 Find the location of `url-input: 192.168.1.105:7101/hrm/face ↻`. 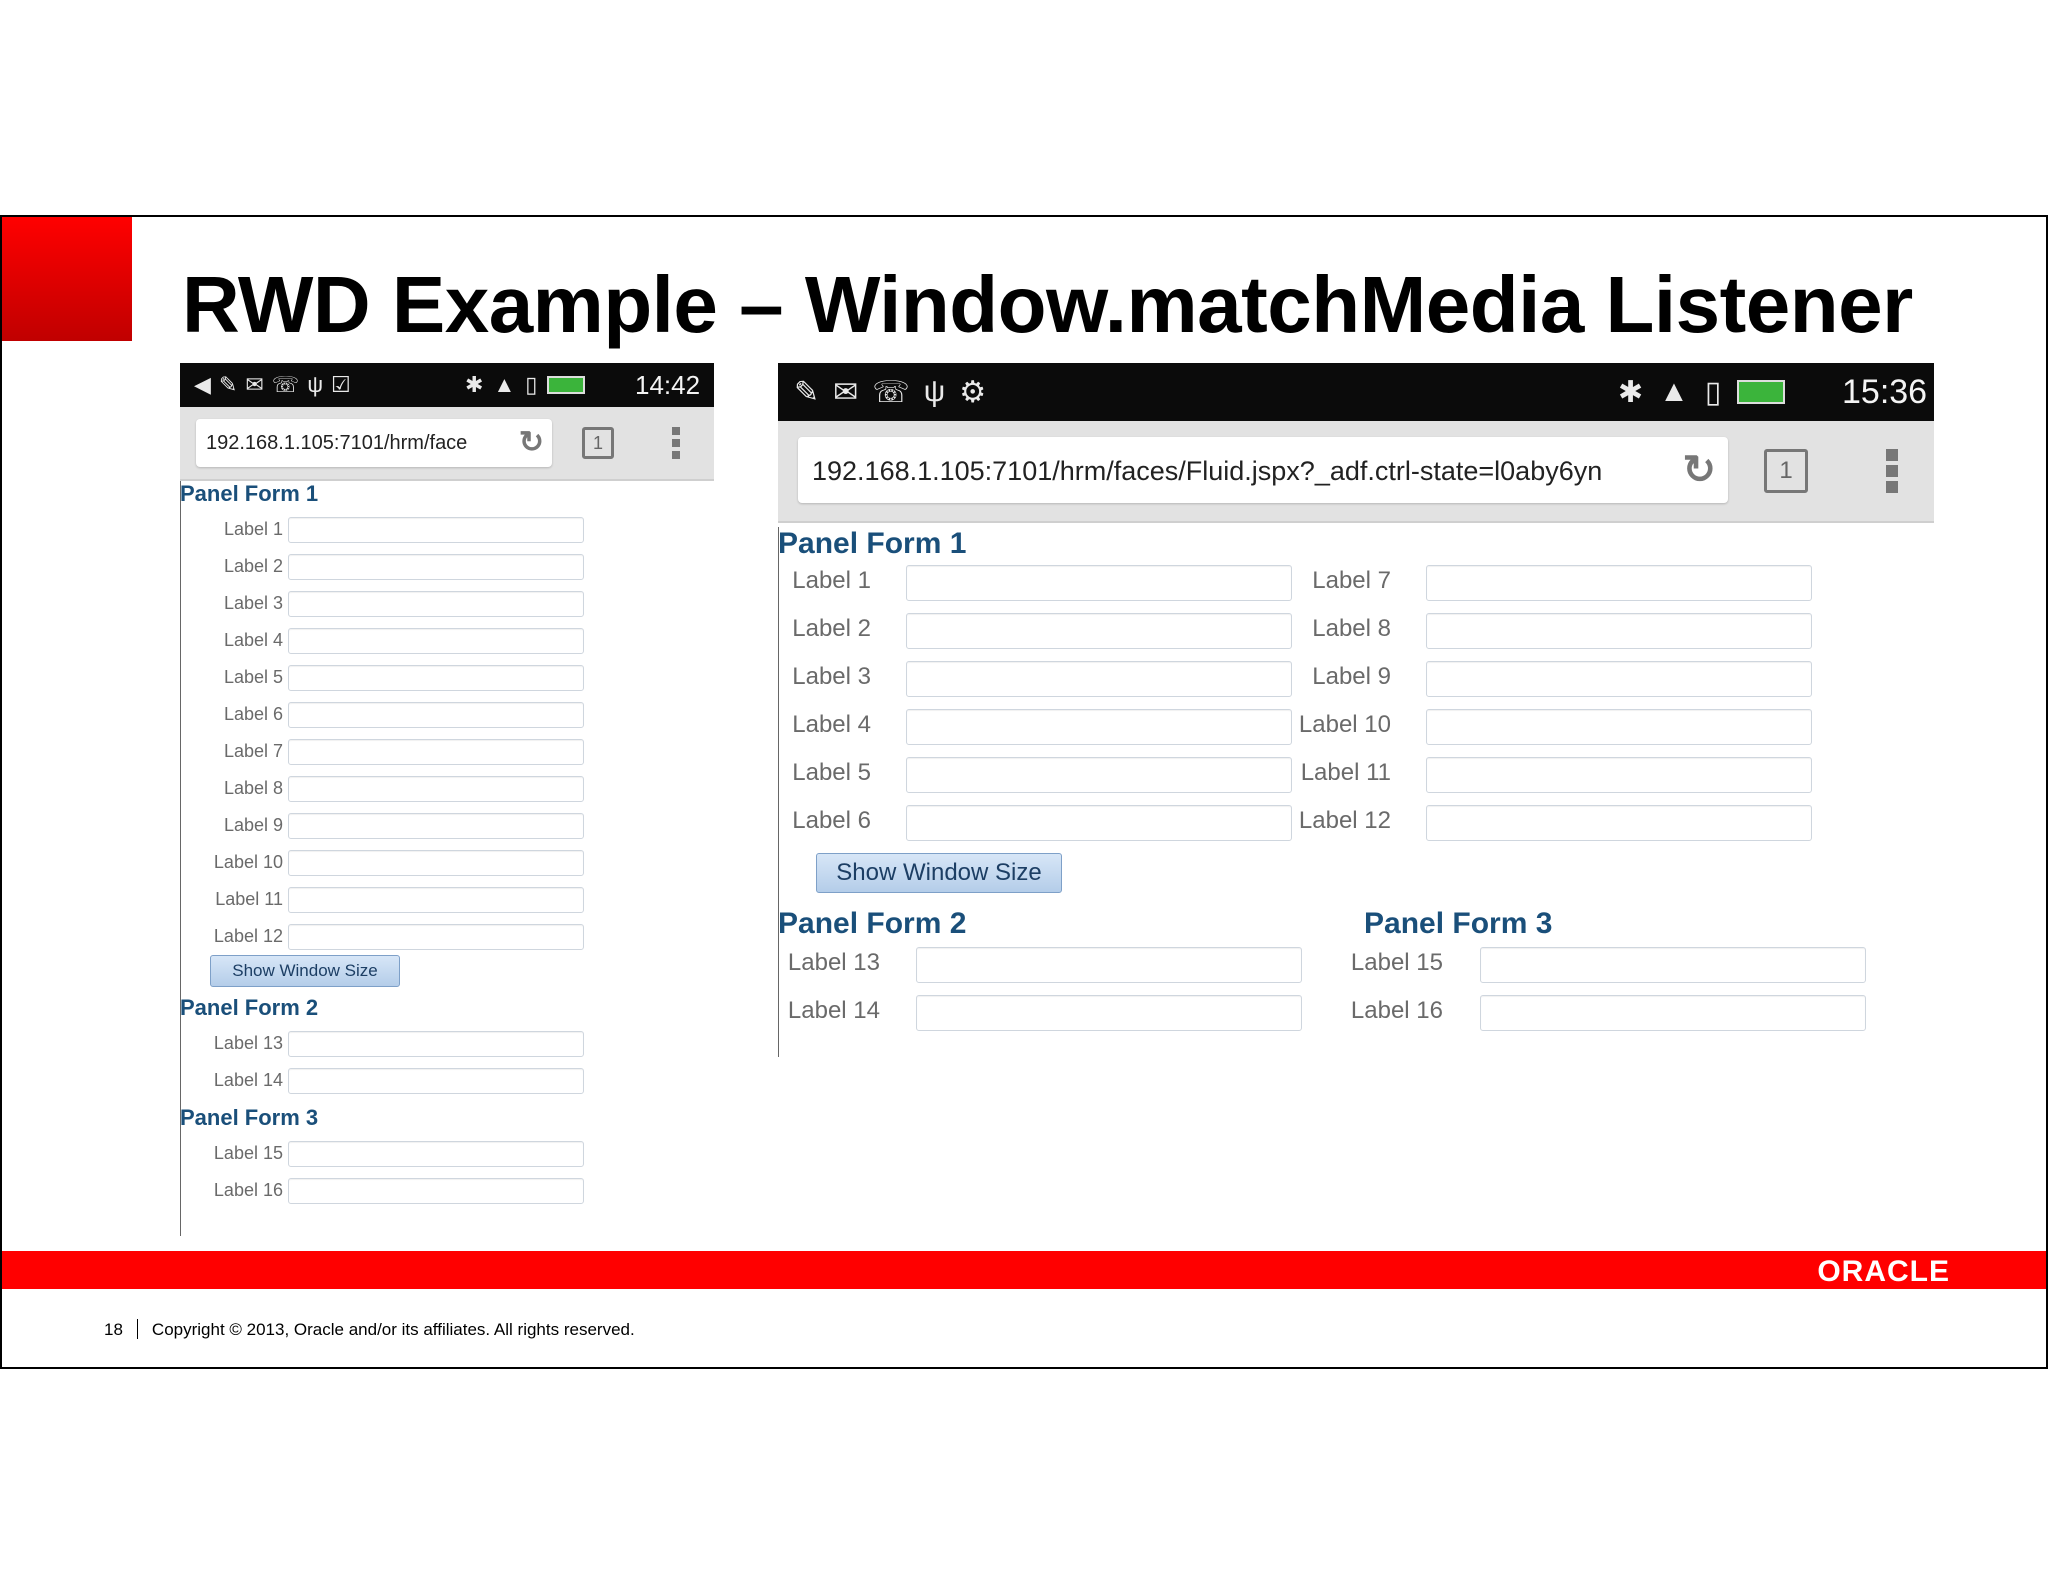

url-input: 192.168.1.105:7101/hrm/face ↻ is located at coordinates (374, 443).